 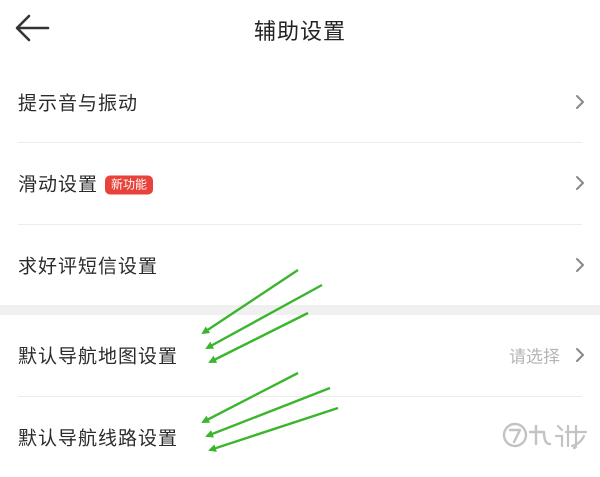 What do you see at coordinates (534, 357) in the screenshot?
I see `select-placeholder: 请选择` at bounding box center [534, 357].